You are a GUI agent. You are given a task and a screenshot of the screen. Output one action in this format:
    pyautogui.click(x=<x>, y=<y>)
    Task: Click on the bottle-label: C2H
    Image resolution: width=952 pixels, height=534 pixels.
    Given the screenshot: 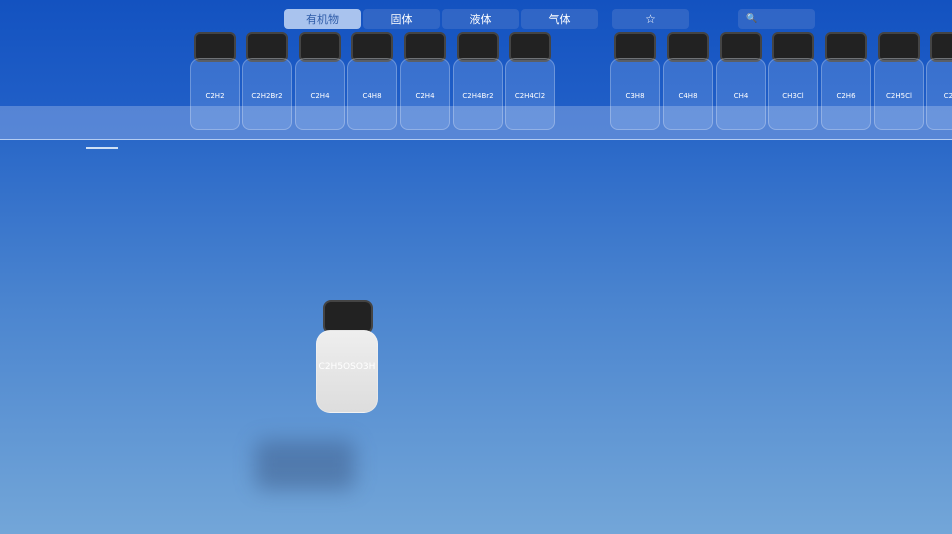 What is the action you would take?
    pyautogui.click(x=947, y=96)
    